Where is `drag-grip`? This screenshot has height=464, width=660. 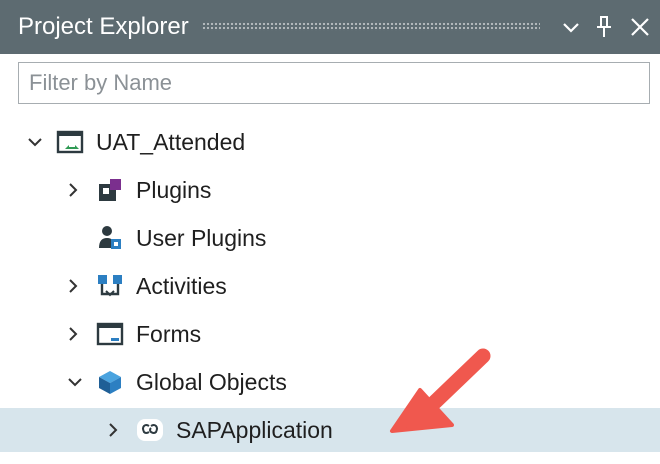 drag-grip is located at coordinates (371, 26).